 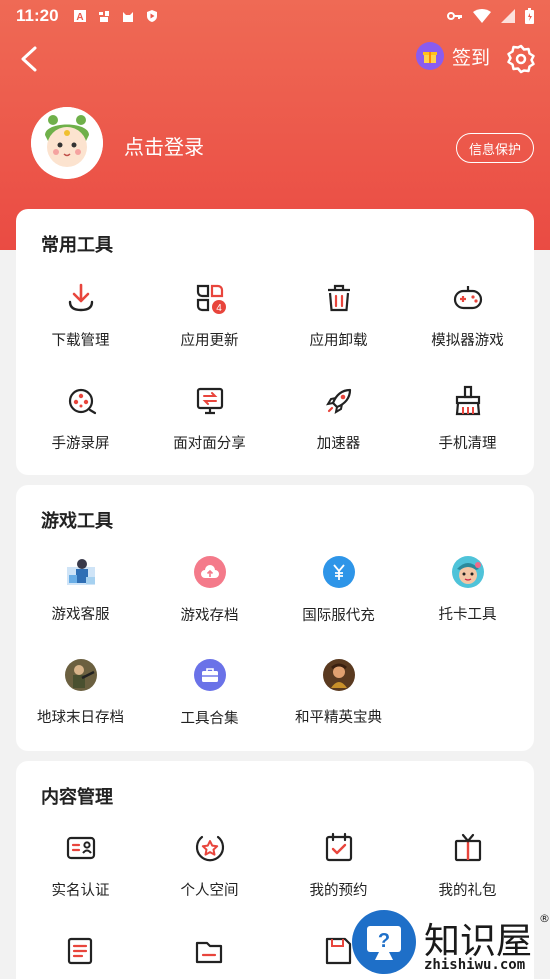 I want to click on tool-game-recording: 手游录屏, so click(x=80, y=418).